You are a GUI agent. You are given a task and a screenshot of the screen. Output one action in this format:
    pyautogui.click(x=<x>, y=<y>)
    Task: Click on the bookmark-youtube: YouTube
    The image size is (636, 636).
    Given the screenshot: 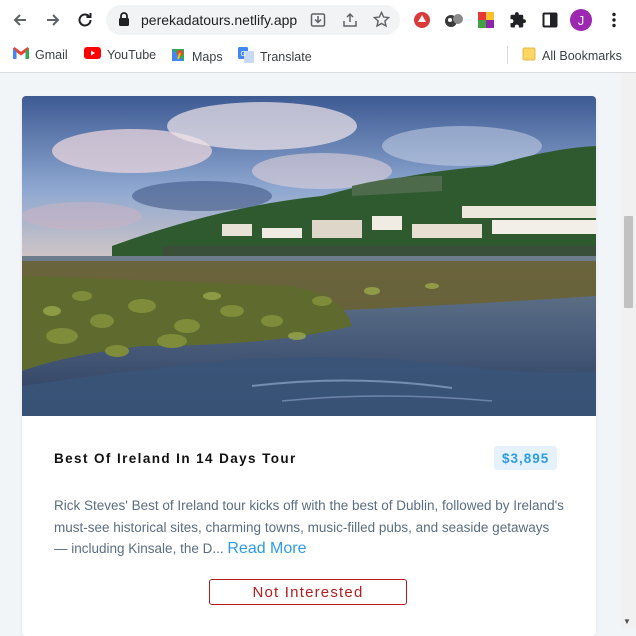 What is the action you would take?
    pyautogui.click(x=120, y=54)
    